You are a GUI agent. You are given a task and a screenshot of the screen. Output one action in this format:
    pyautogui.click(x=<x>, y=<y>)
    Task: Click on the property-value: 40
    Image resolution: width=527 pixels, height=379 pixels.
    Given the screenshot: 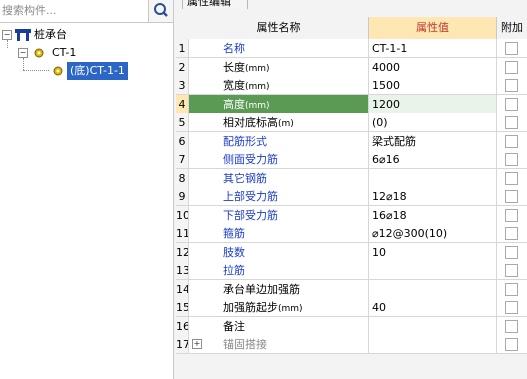 What is the action you would take?
    pyautogui.click(x=433, y=307)
    